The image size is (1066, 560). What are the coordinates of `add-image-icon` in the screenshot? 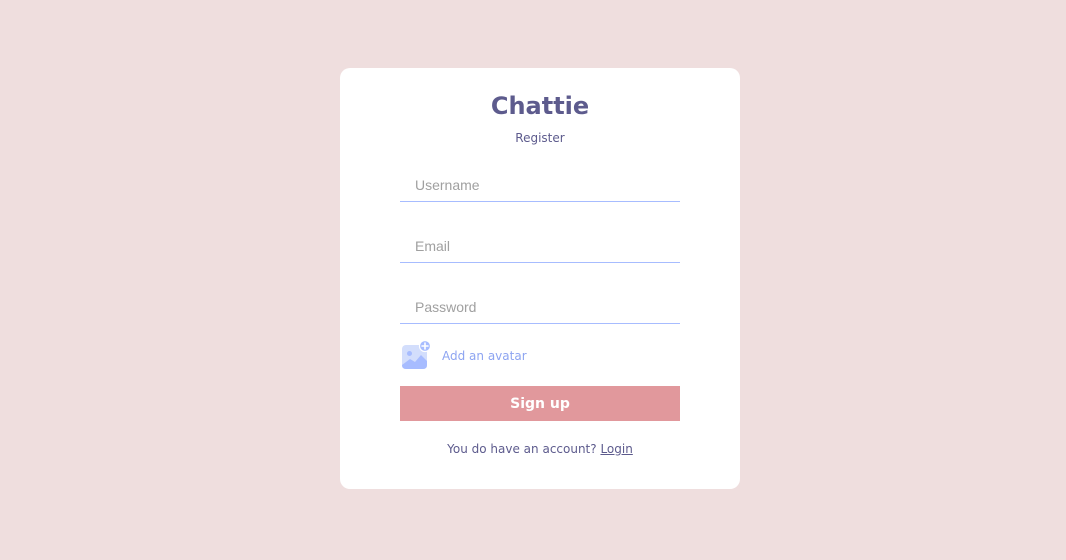 It's located at (416, 355).